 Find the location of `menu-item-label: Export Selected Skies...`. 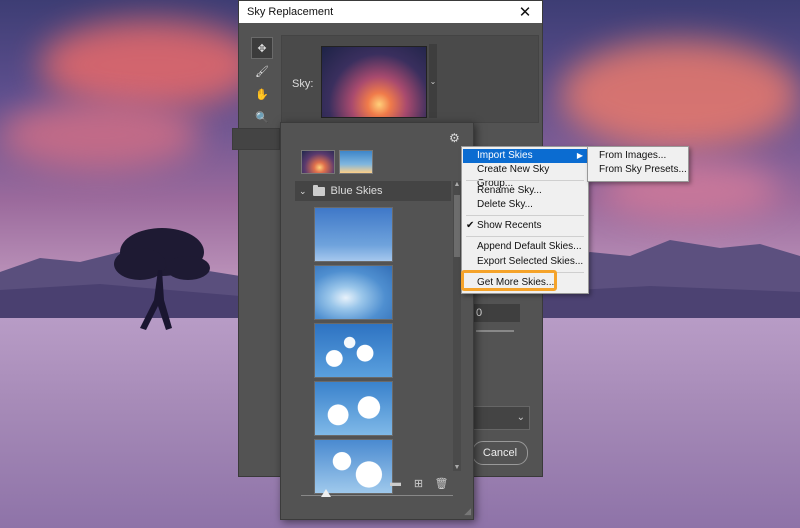

menu-item-label: Export Selected Skies... is located at coordinates (530, 261).